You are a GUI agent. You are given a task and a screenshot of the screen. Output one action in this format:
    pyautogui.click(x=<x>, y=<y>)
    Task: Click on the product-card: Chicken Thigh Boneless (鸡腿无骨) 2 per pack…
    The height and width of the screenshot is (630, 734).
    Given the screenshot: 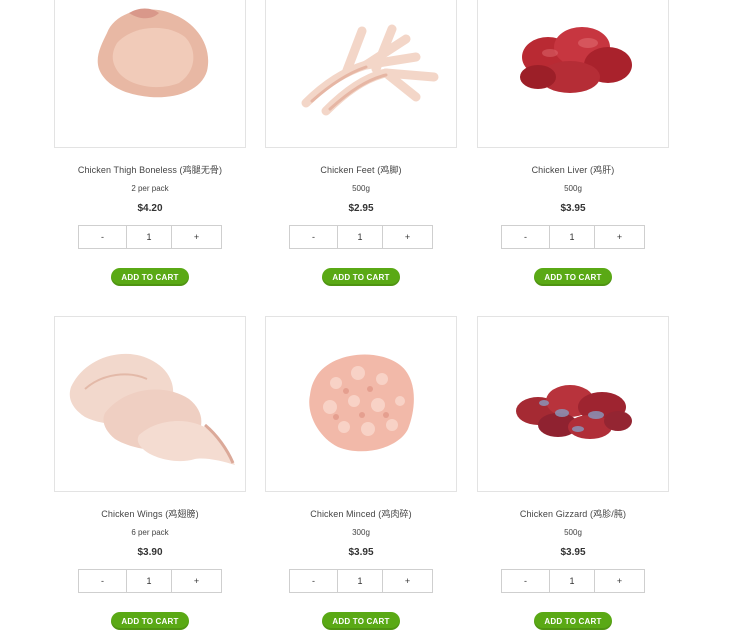 What is the action you would take?
    pyautogui.click(x=150, y=143)
    